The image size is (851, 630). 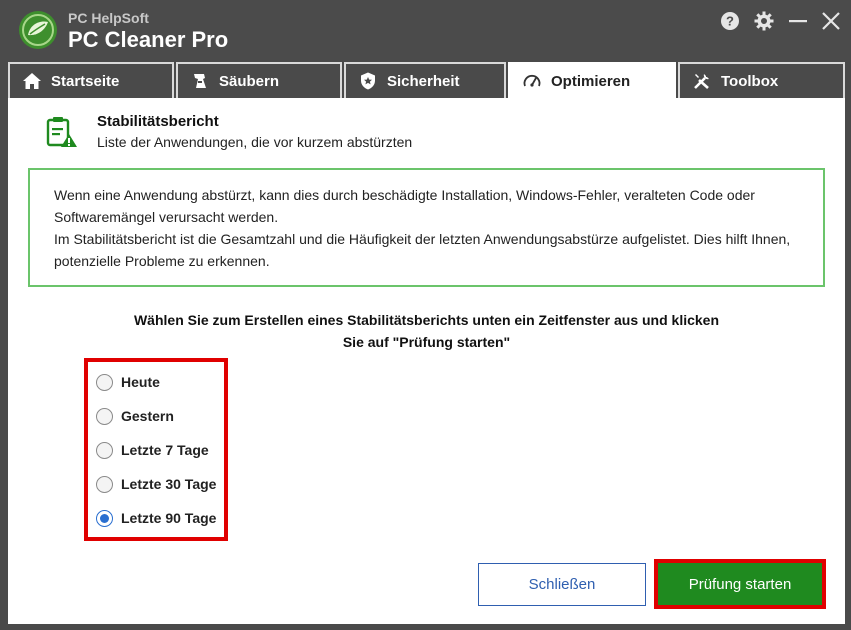 I want to click on page-title: Stabilitätsbericht, so click(x=158, y=121).